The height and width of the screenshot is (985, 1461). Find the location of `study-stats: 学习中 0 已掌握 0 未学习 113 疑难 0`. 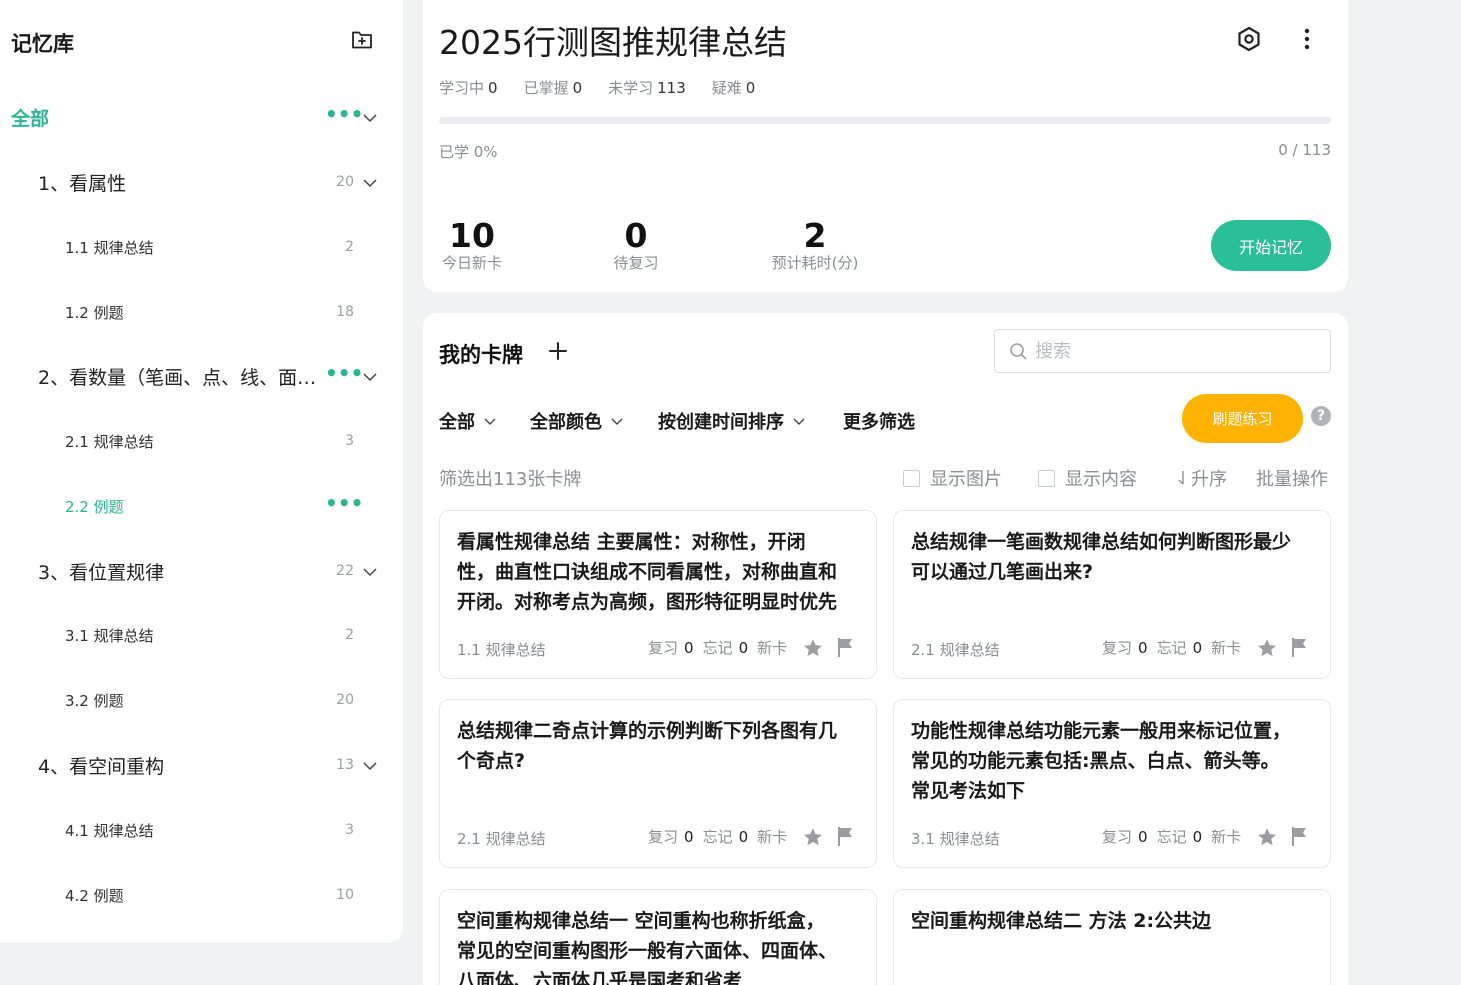

study-stats: 学习中 0 已掌握 0 未学习 113 疑难 0 is located at coordinates (597, 87).